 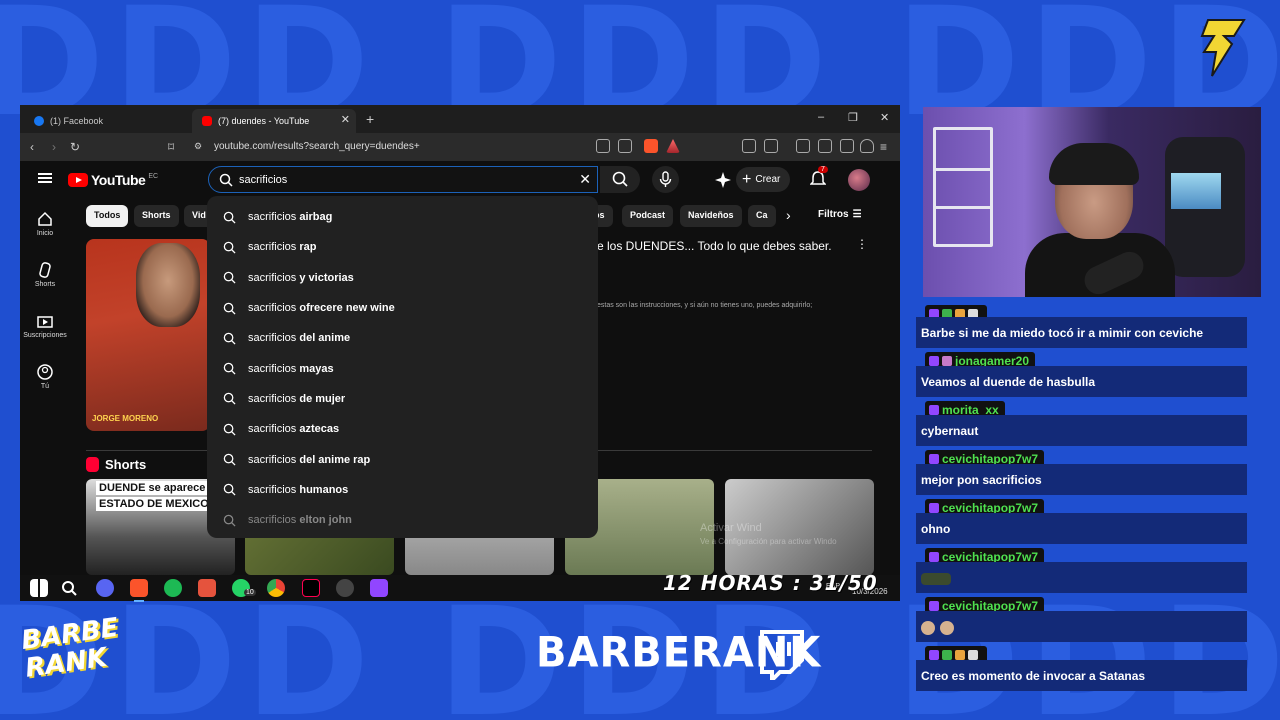 I want to click on share-icon, so click(x=625, y=146).